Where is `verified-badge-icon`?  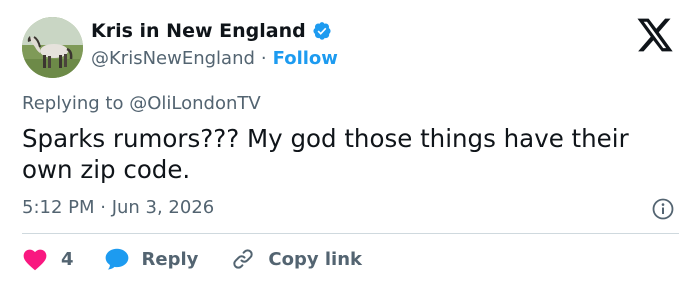 verified-badge-icon is located at coordinates (322, 31).